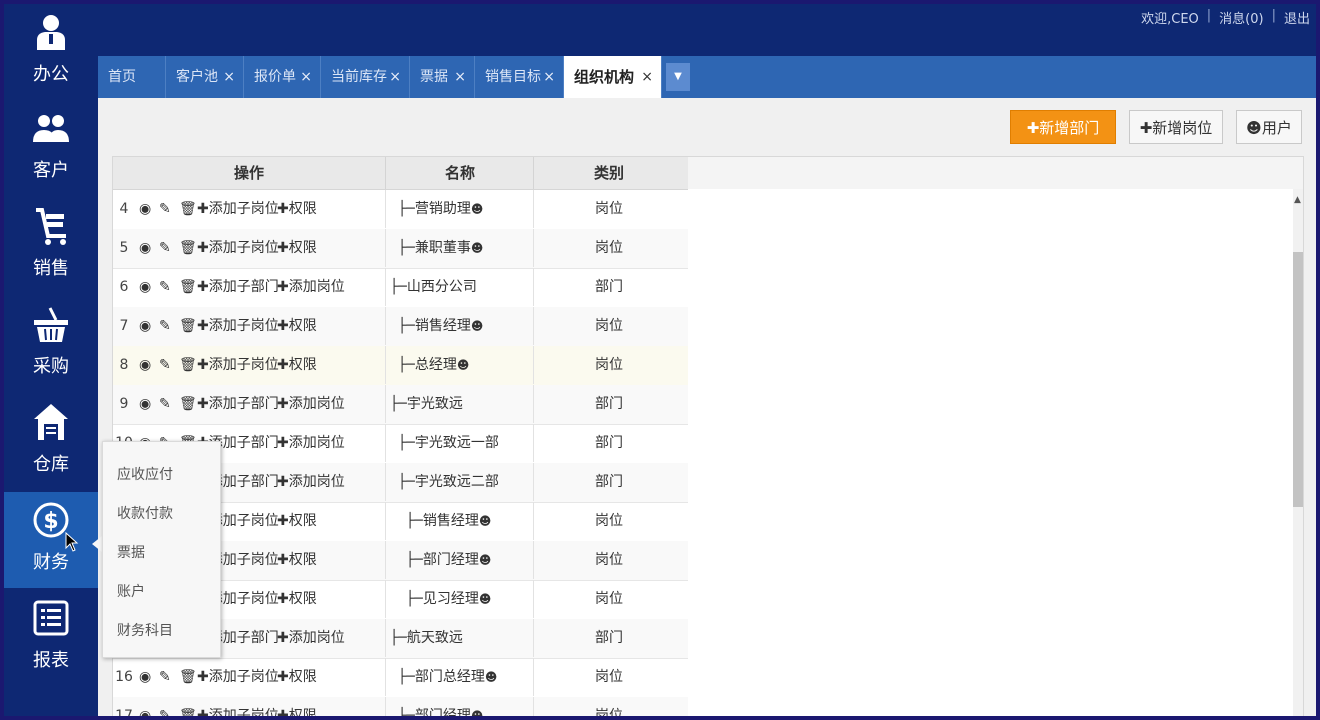 This screenshot has height=720, width=1320. I want to click on tab-customer-pool: 客户池 ×, so click(205, 77).